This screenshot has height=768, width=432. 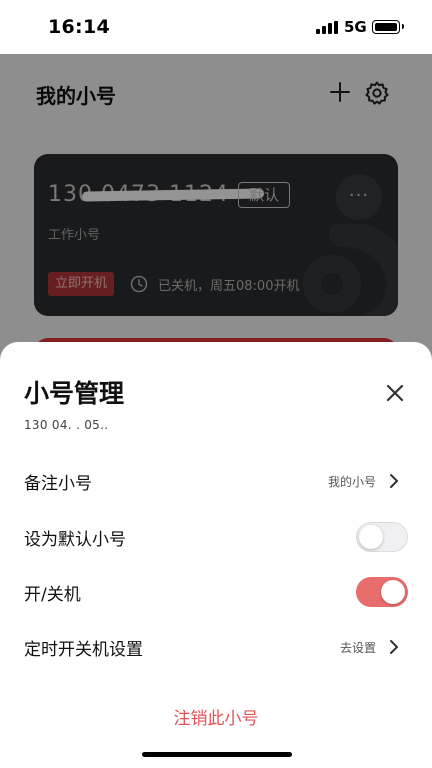 What do you see at coordinates (66, 425) in the screenshot?
I see `sheet-phone-number: 130 04. . 05..` at bounding box center [66, 425].